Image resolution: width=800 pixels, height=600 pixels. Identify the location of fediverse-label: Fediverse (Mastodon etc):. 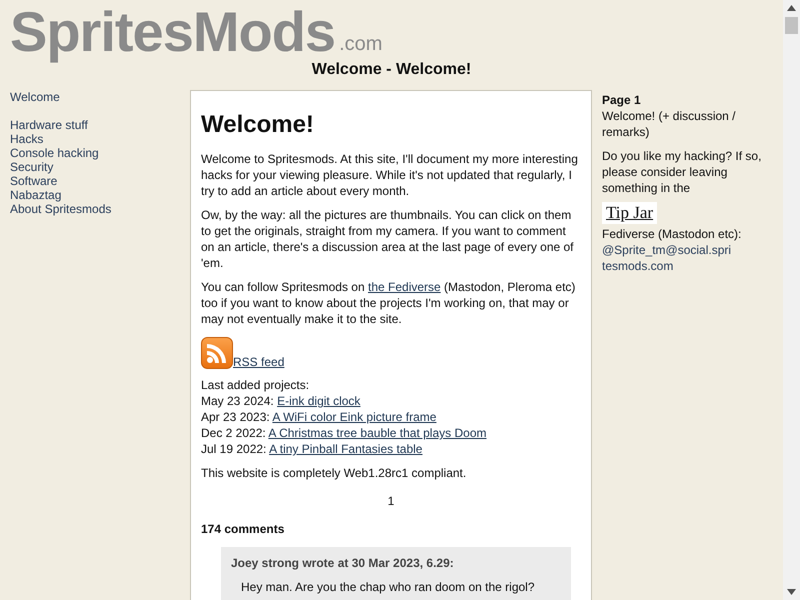
(672, 234).